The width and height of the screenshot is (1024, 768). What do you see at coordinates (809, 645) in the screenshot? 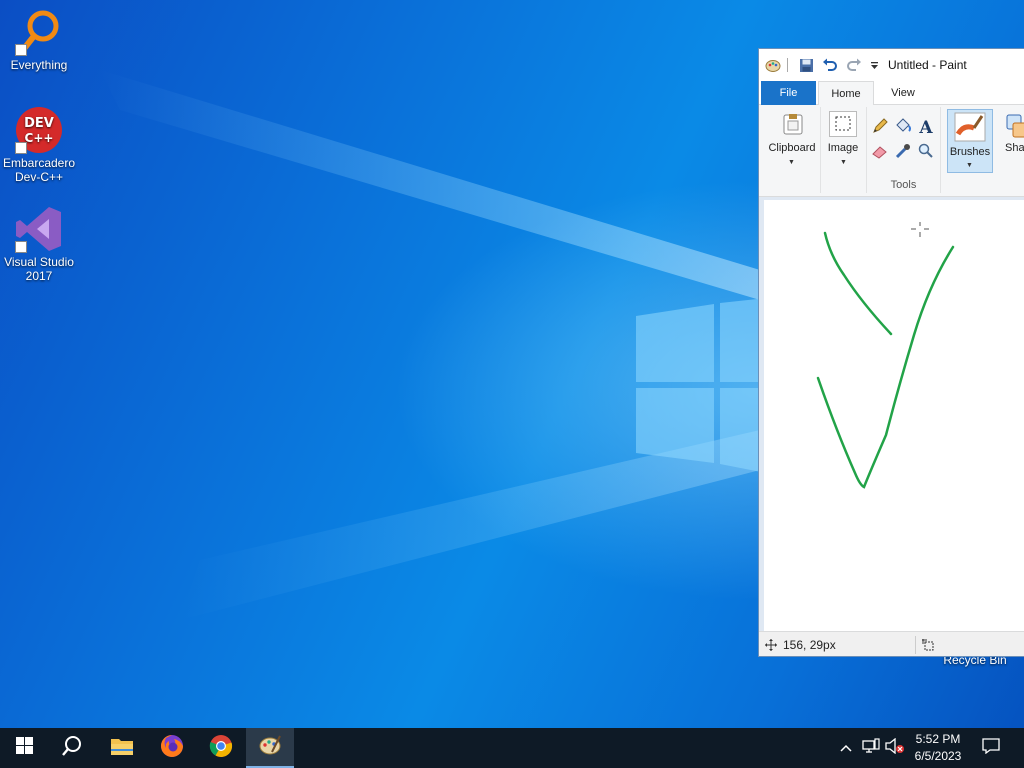
I see `cursor-coordinates: 156, 29px` at bounding box center [809, 645].